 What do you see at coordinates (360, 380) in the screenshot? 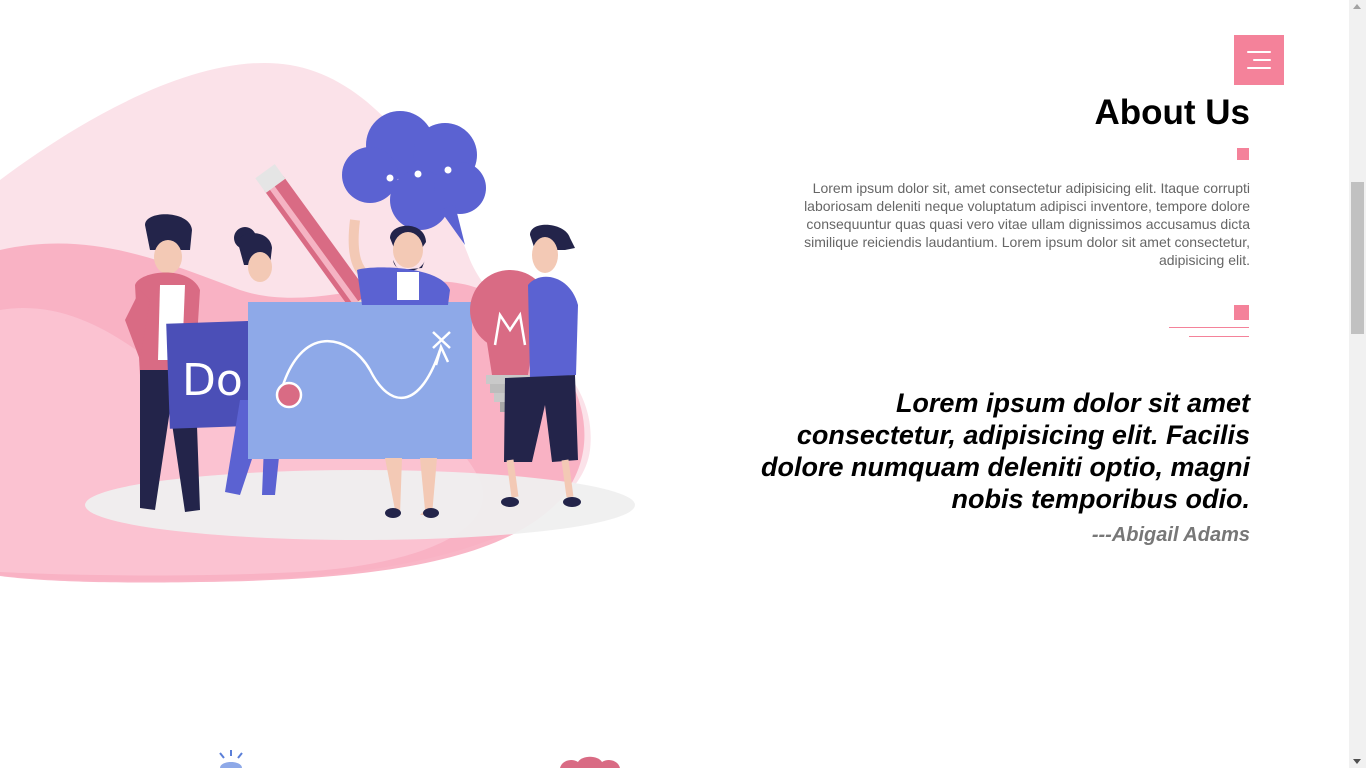
I see `whiteboard` at bounding box center [360, 380].